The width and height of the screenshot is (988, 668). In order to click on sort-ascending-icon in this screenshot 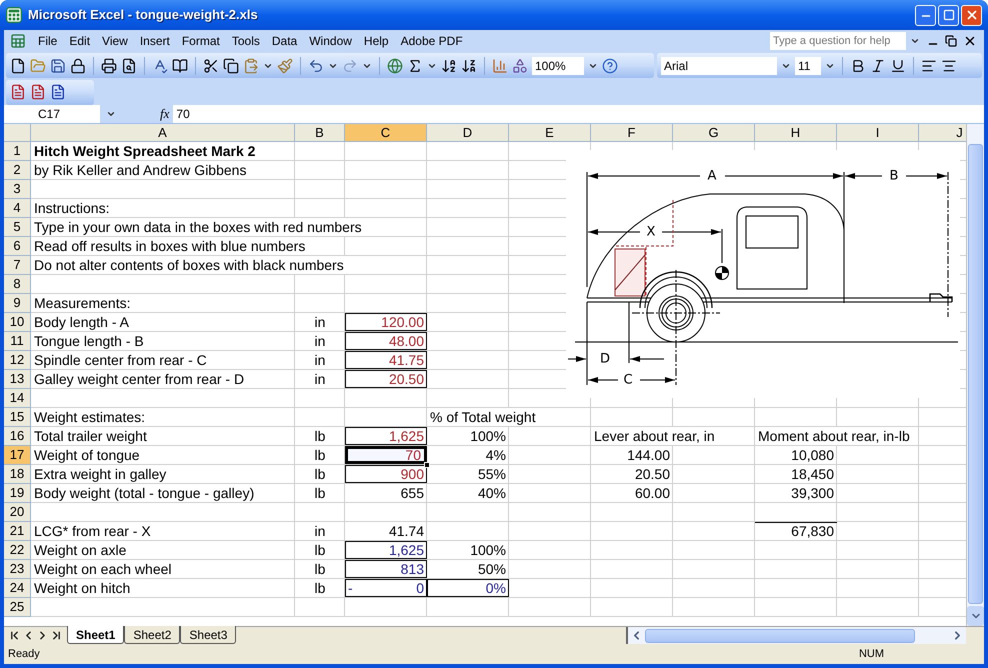, I will do `click(449, 66)`.